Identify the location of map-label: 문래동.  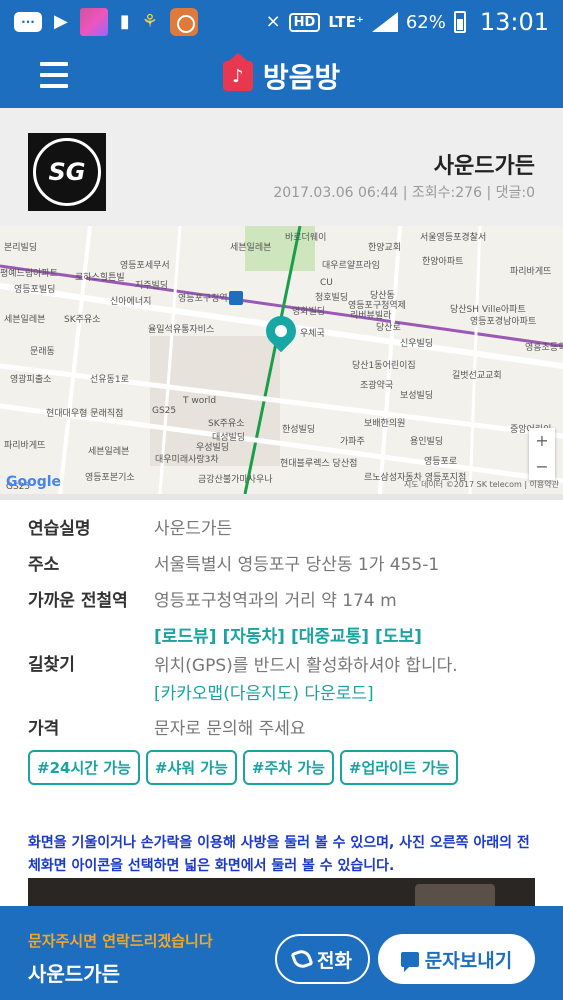
(42, 352).